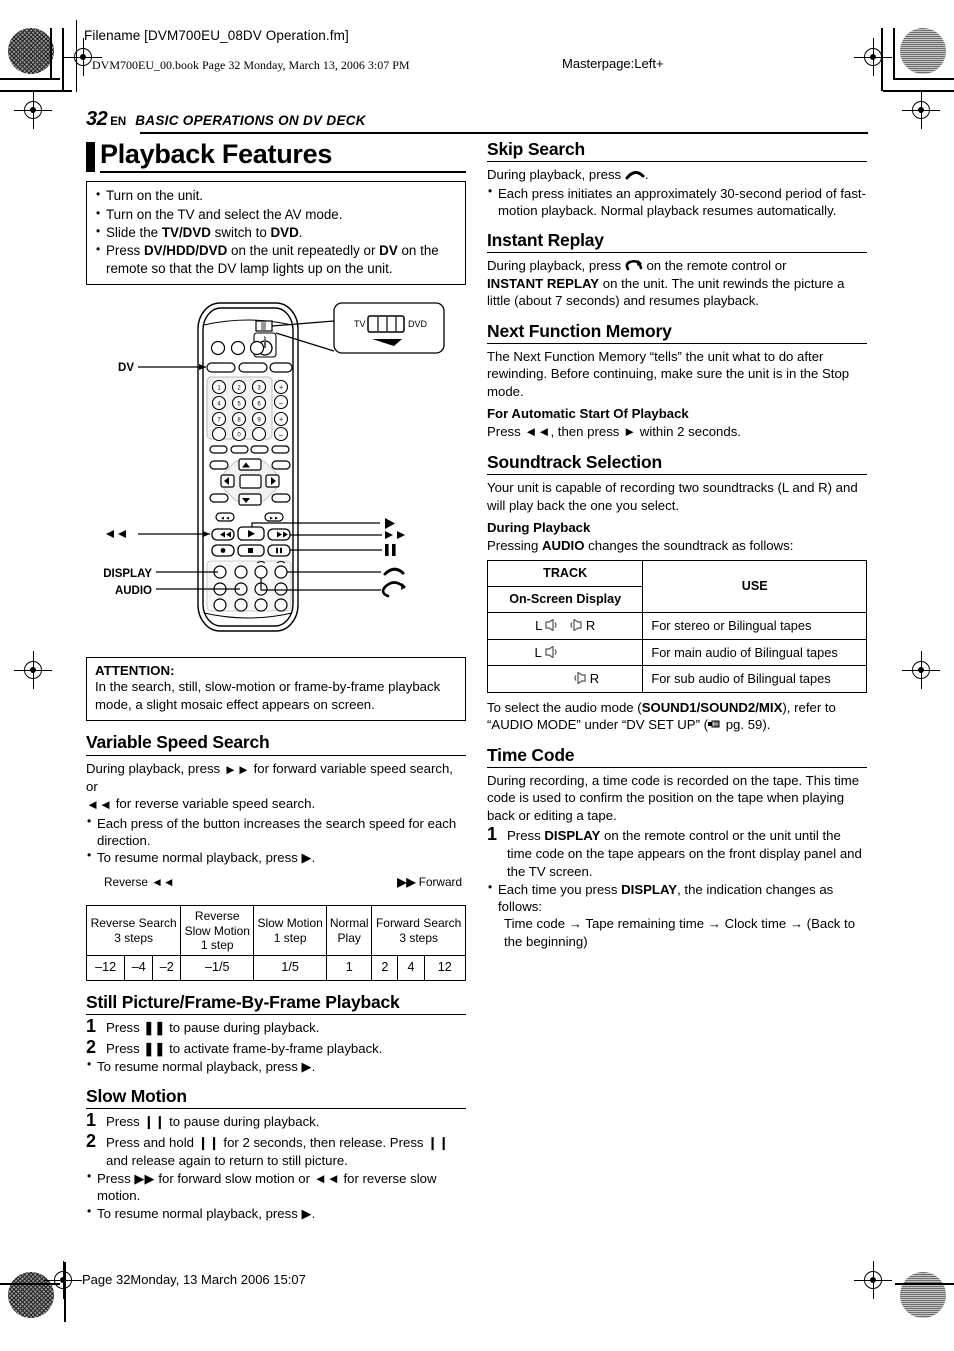  I want to click on halftone-circle-bottom-right, so click(923, 1295).